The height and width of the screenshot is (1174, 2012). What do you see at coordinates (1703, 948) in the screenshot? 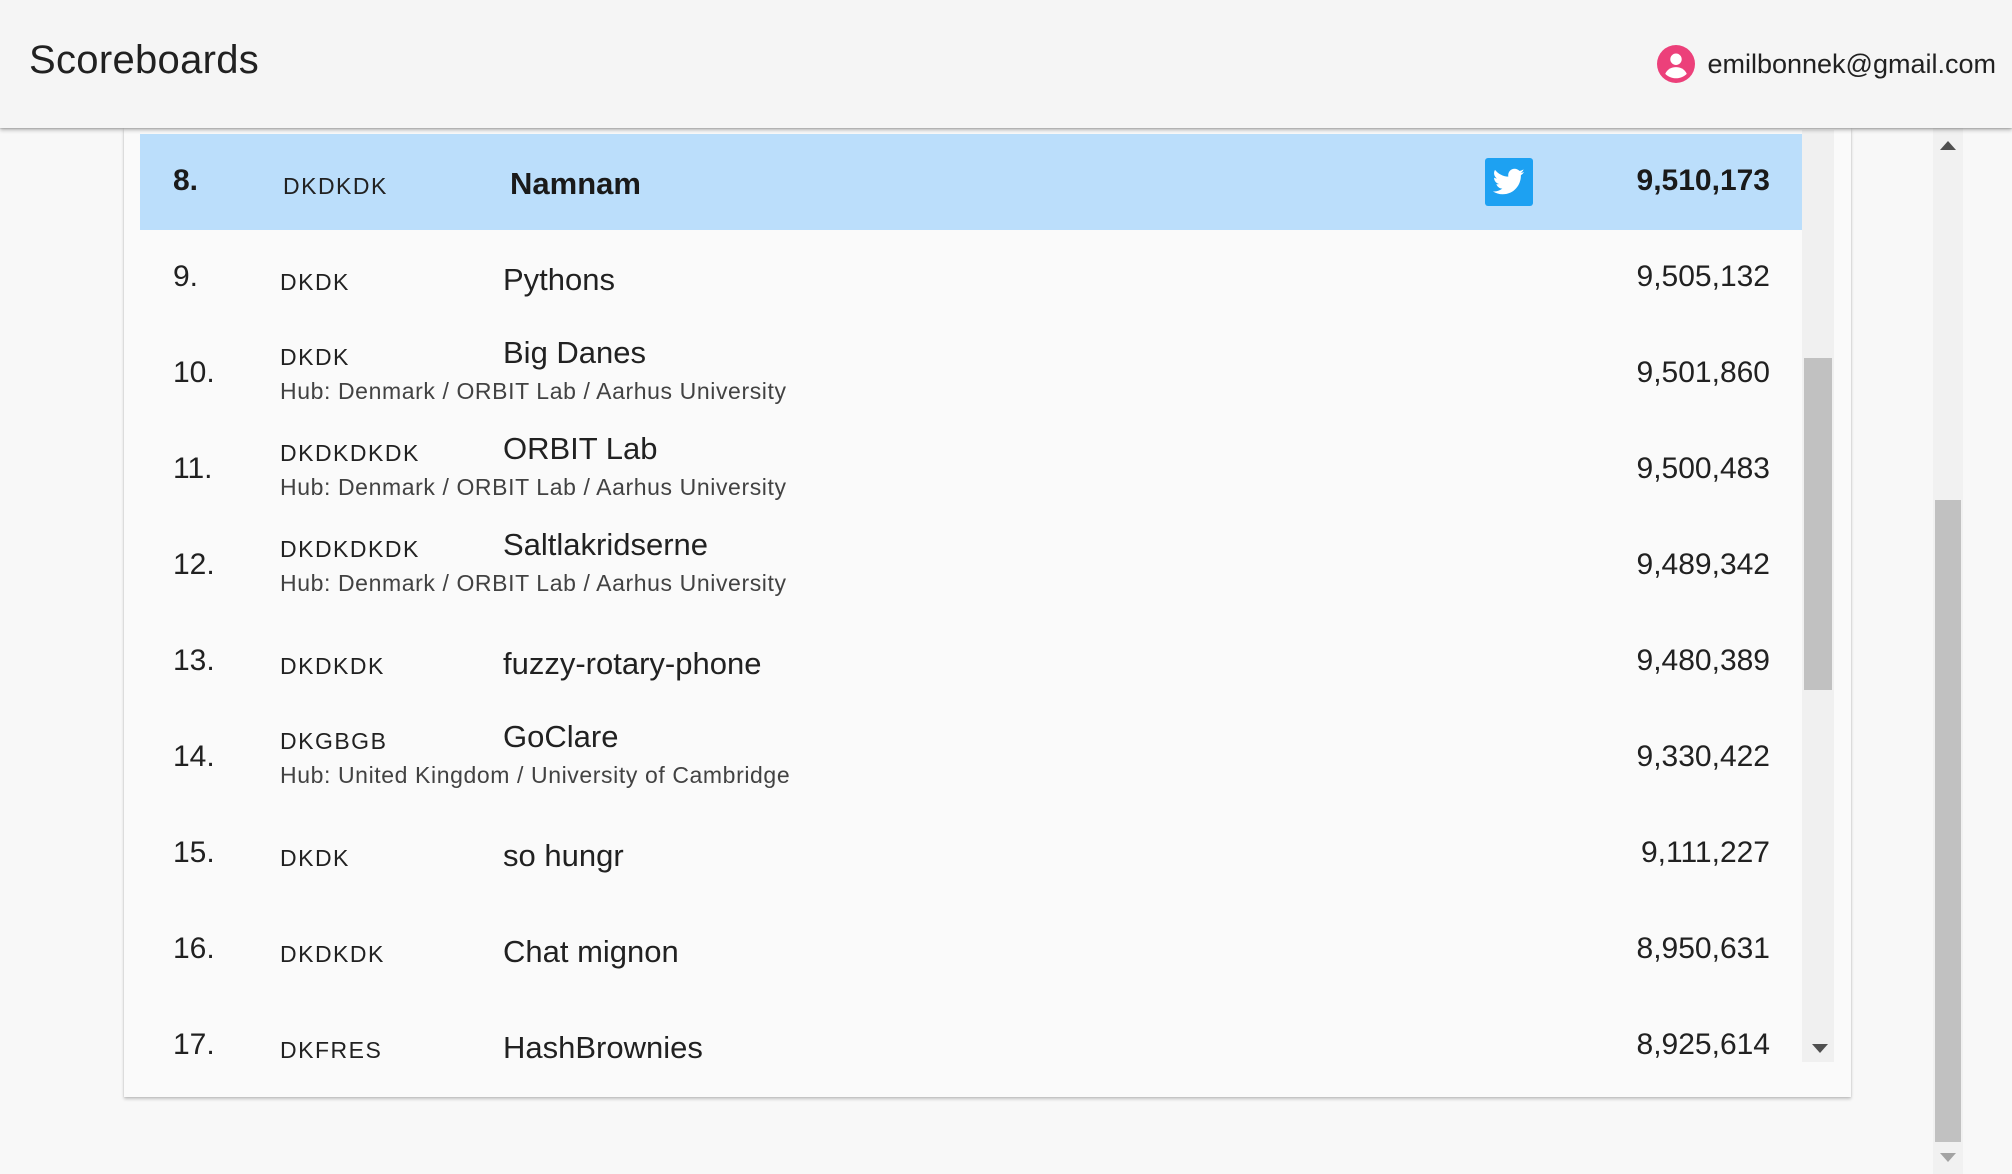
I see `row-score: 8,950,631` at bounding box center [1703, 948].